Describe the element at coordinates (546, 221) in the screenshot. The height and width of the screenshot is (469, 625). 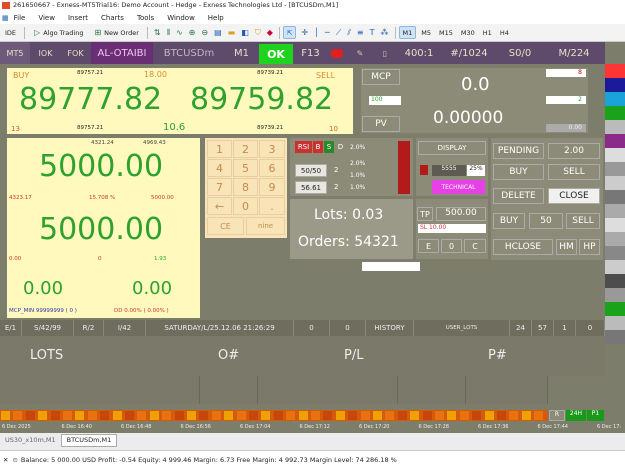
I see `quantity-field: 50` at that location.